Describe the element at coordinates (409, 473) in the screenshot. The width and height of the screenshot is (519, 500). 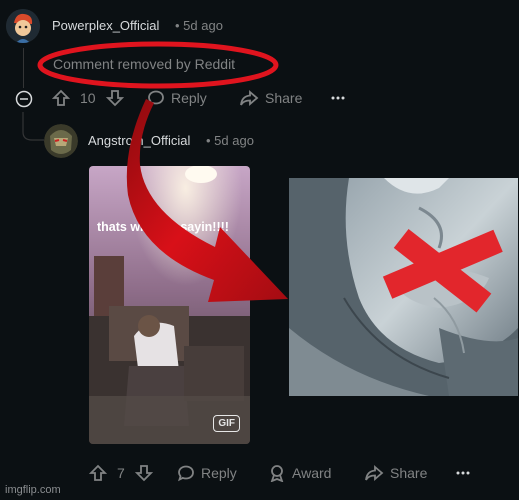
I see `share-label: Share` at that location.